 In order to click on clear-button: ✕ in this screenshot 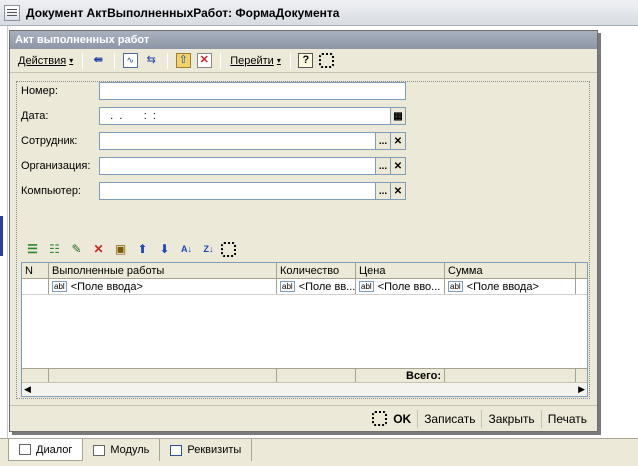, I will do `click(204, 61)`.